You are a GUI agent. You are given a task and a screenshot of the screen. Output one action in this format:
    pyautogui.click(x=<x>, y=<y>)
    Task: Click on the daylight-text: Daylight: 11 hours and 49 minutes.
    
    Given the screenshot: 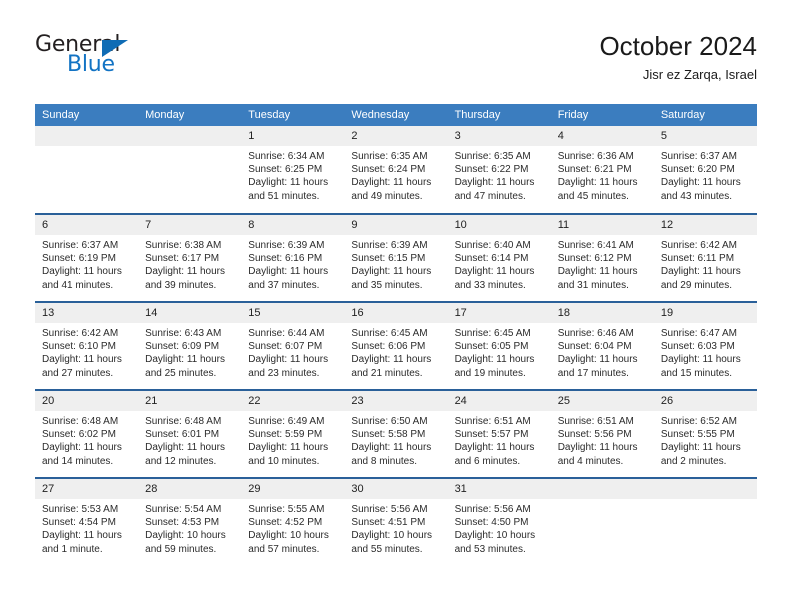 What is the action you would take?
    pyautogui.click(x=391, y=189)
    